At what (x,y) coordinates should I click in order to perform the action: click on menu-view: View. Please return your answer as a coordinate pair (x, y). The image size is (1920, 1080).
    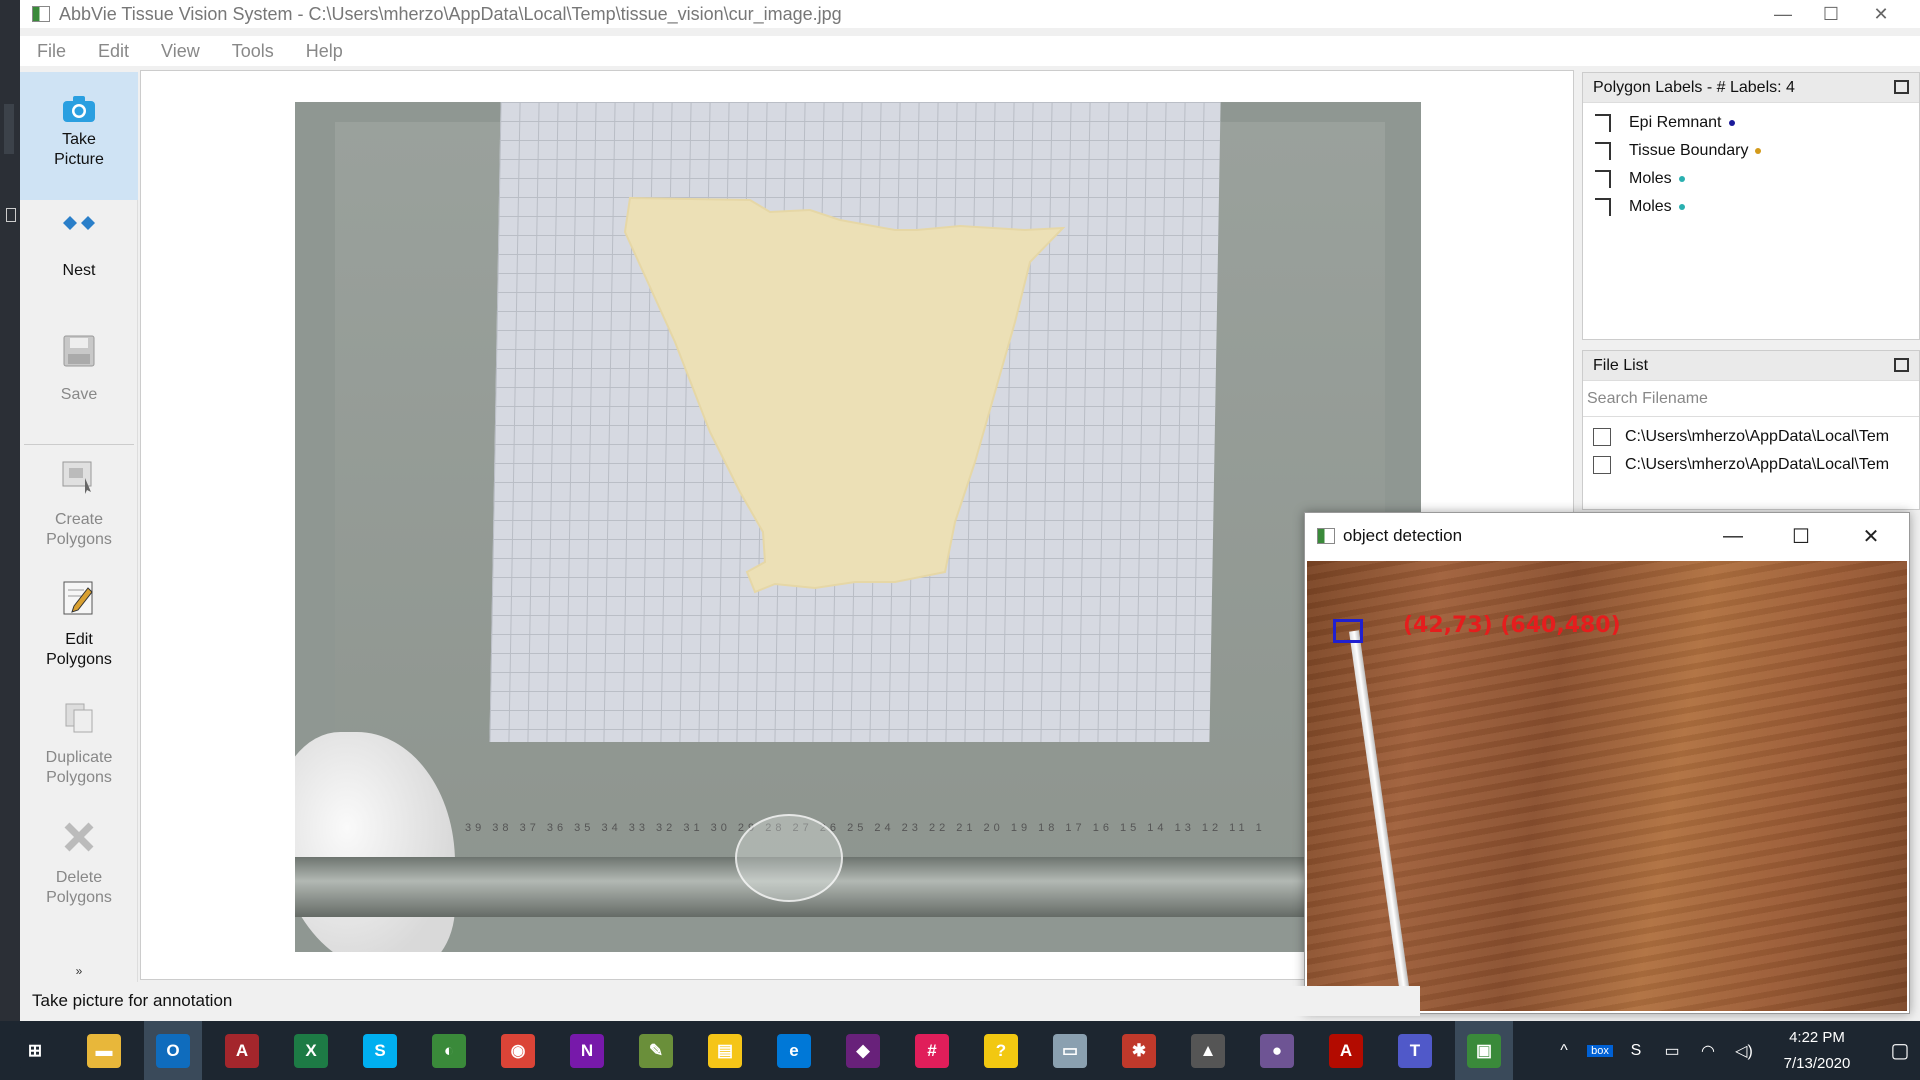
    Looking at the image, I should click on (180, 51).